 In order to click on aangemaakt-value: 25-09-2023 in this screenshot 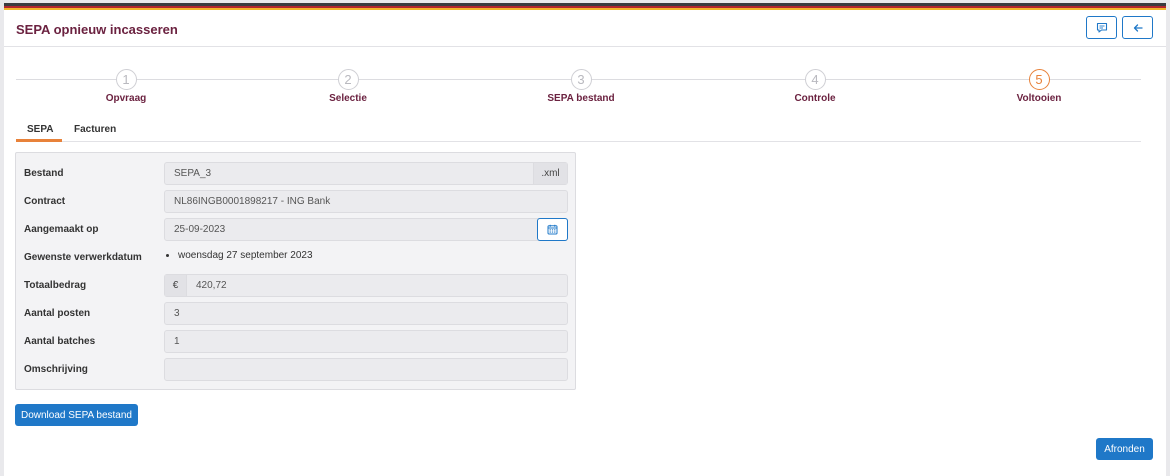, I will do `click(200, 229)`.